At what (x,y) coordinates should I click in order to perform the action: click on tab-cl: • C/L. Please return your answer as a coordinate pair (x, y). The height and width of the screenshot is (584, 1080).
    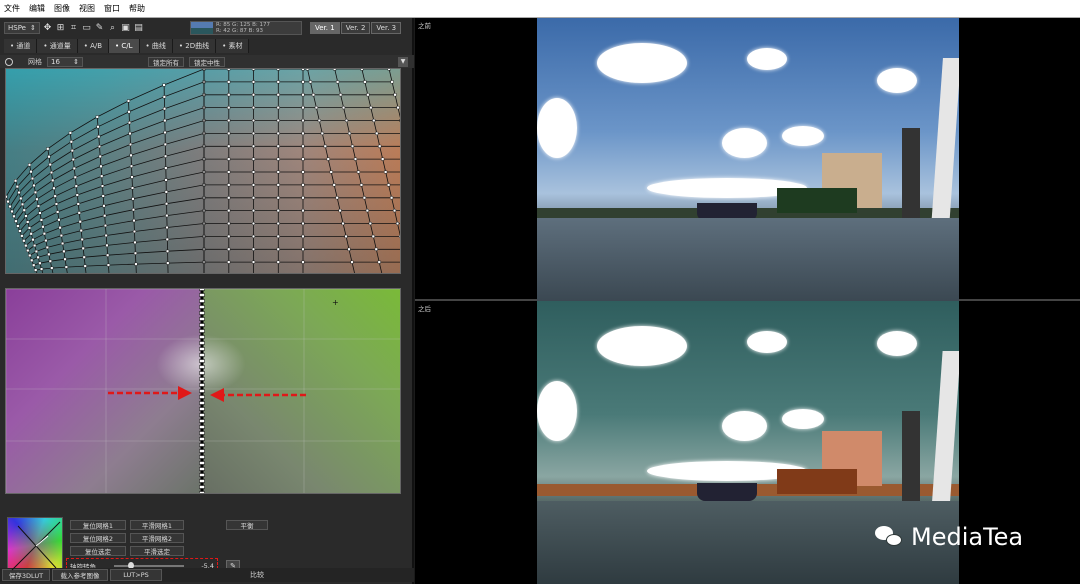
    Looking at the image, I should click on (124, 45).